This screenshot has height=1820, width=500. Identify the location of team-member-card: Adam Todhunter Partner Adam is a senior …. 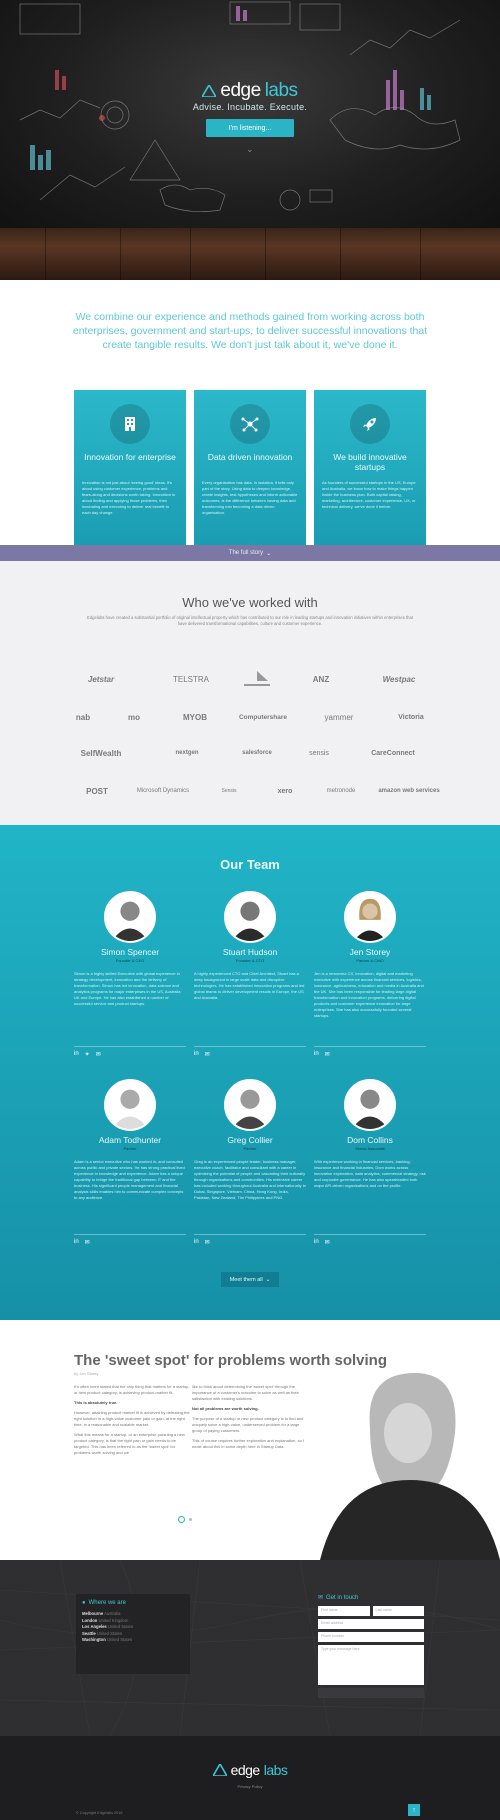
(130, 1169).